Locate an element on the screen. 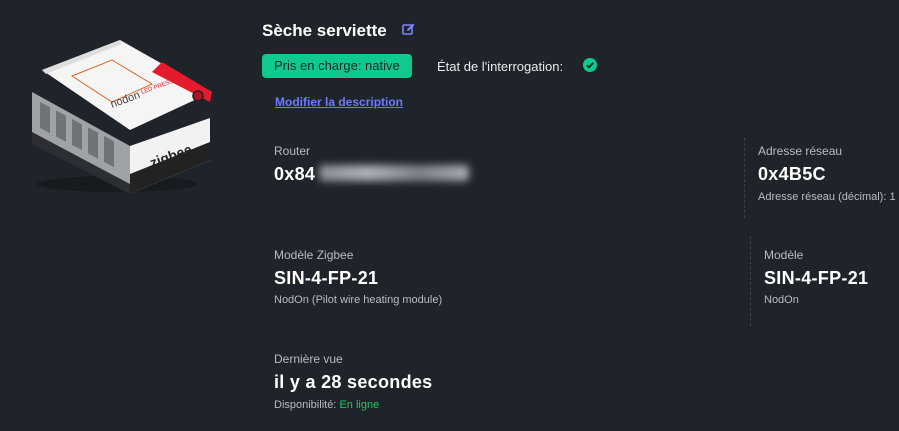 The width and height of the screenshot is (899, 431). edit-icon is located at coordinates (409, 29).